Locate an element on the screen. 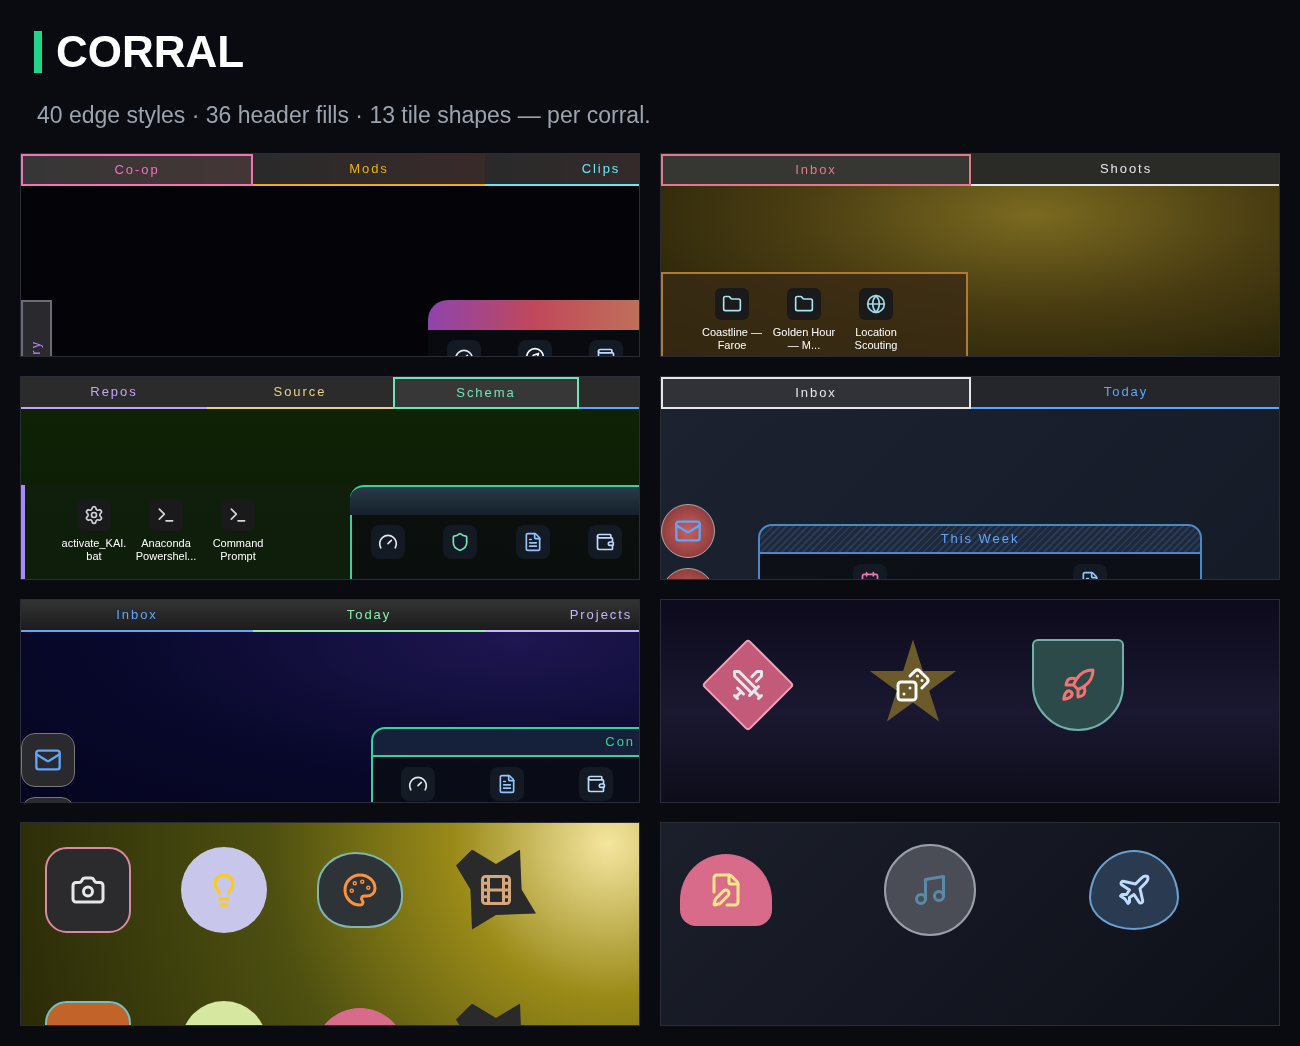 The width and height of the screenshot is (1300, 1046). icon-label: Location Scouting is located at coordinates (876, 338).